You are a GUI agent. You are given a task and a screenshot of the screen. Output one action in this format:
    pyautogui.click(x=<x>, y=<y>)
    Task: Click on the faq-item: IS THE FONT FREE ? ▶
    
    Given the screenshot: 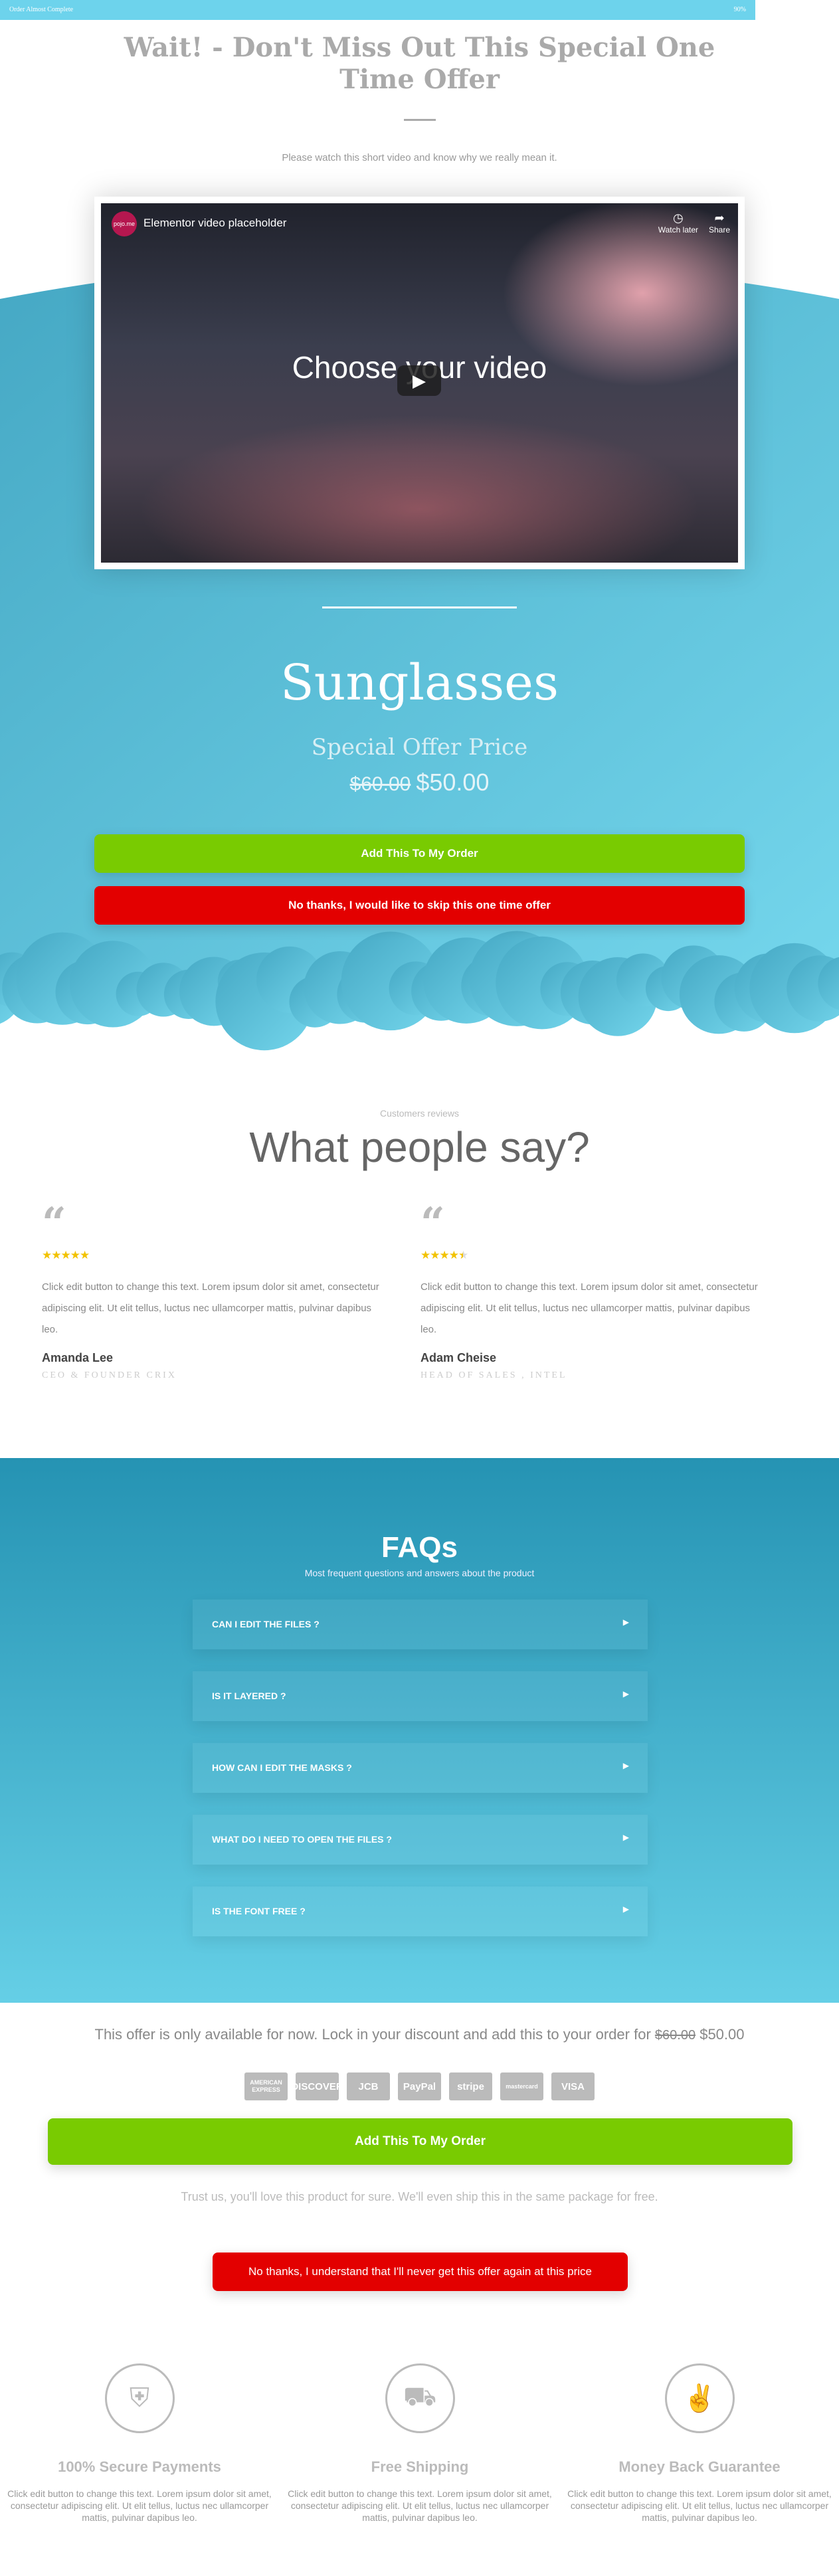 What is the action you would take?
    pyautogui.click(x=420, y=1911)
    